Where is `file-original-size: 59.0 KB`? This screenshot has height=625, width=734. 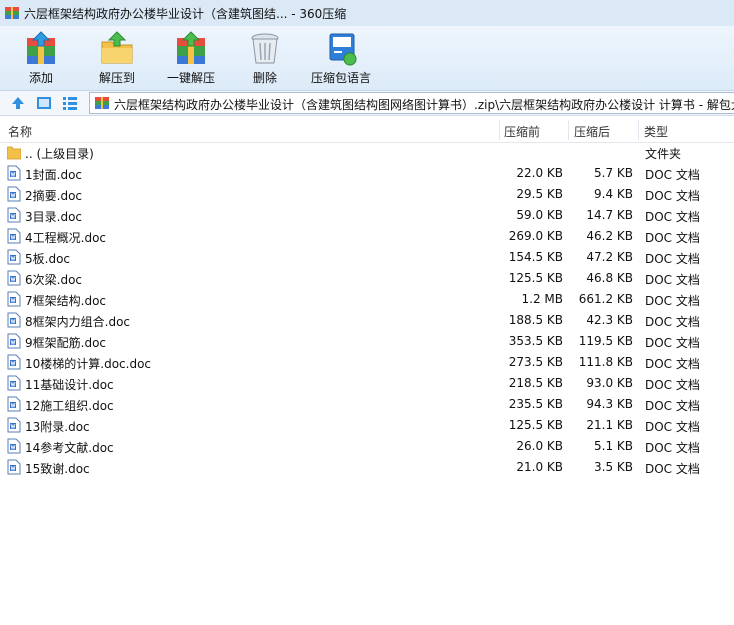 file-original-size: 59.0 KB is located at coordinates (539, 215).